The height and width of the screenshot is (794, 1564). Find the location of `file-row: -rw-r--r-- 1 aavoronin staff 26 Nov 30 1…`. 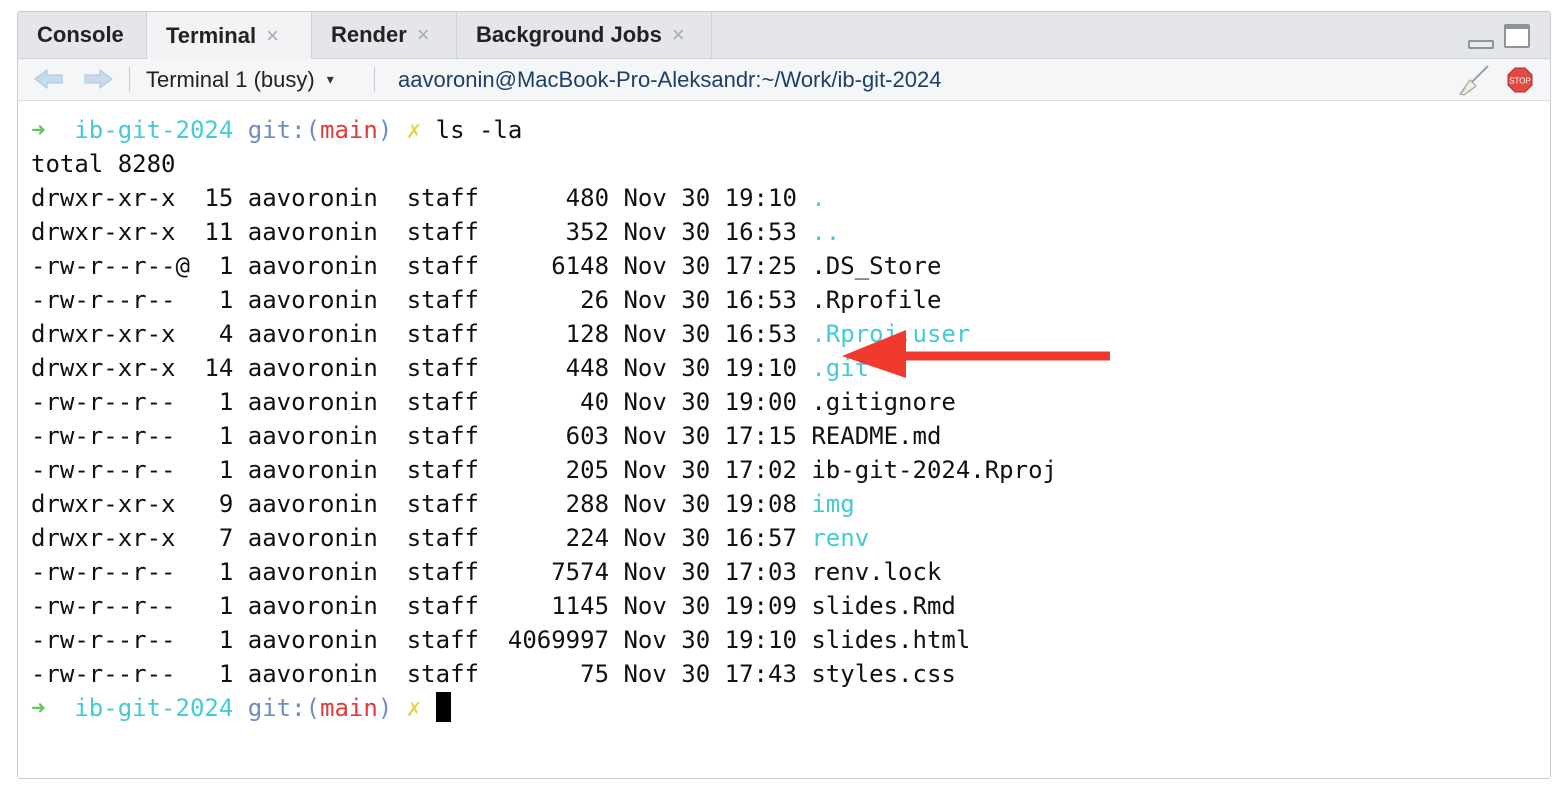

file-row: -rw-r--r-- 1 aavoronin staff 26 Nov 30 1… is located at coordinates (486, 300).